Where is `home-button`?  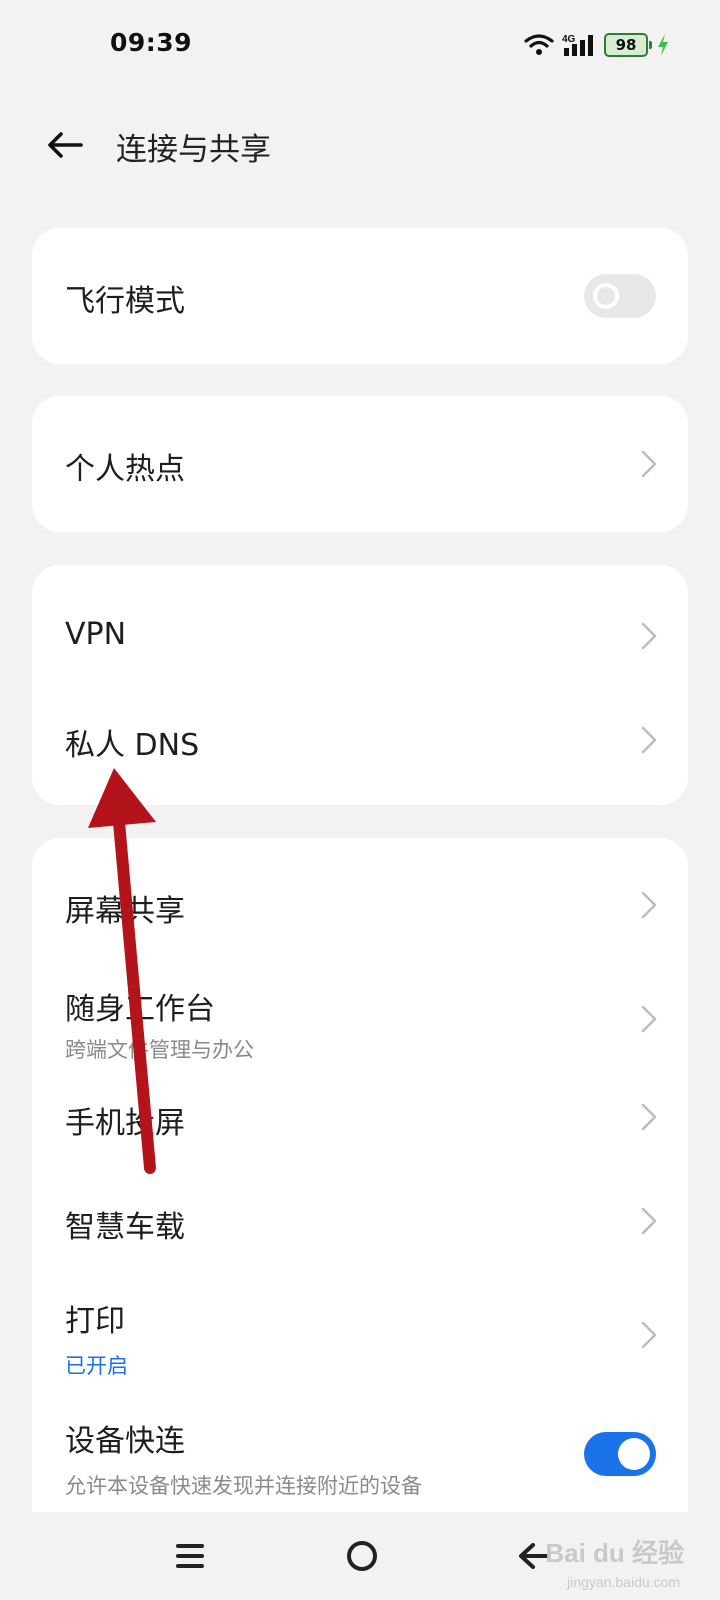 home-button is located at coordinates (362, 1556).